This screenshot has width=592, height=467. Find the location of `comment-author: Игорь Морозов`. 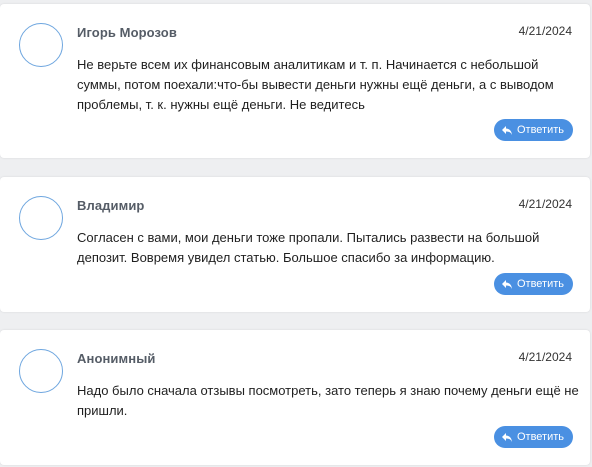

comment-author: Игорь Морозов is located at coordinates (127, 32).